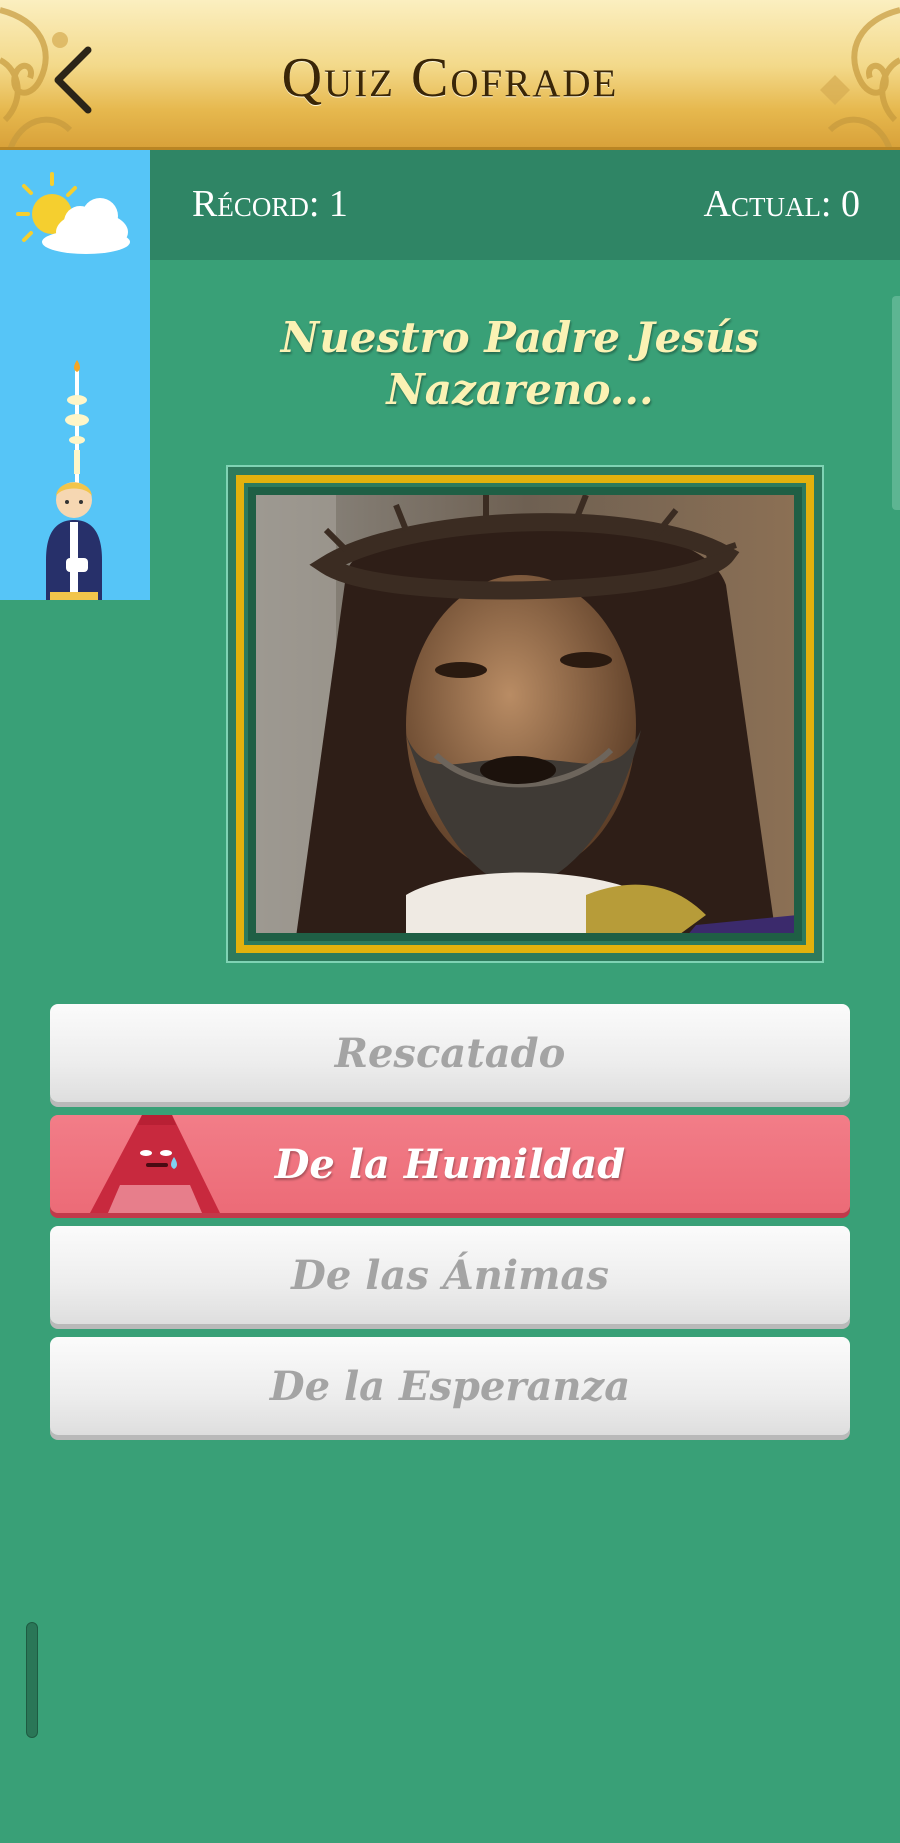 This screenshot has height=1843, width=900. I want to click on answer-label: Rescatado, so click(450, 1053).